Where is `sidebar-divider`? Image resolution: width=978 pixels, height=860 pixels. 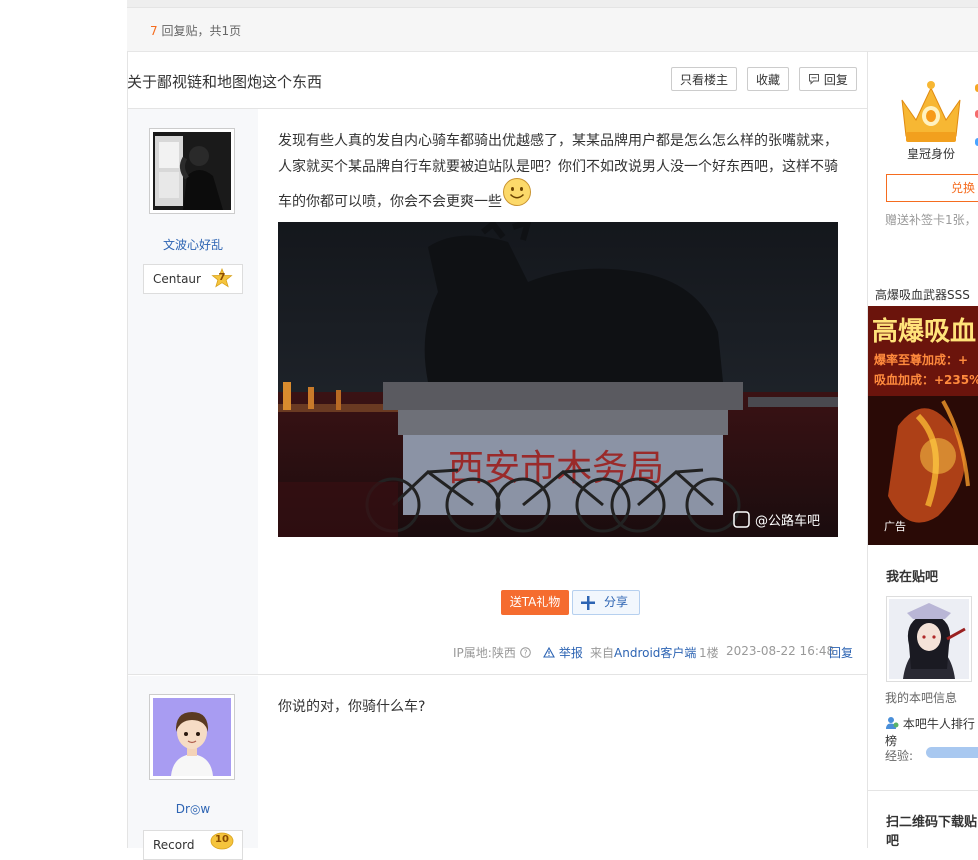
sidebar-divider is located at coordinates (923, 790).